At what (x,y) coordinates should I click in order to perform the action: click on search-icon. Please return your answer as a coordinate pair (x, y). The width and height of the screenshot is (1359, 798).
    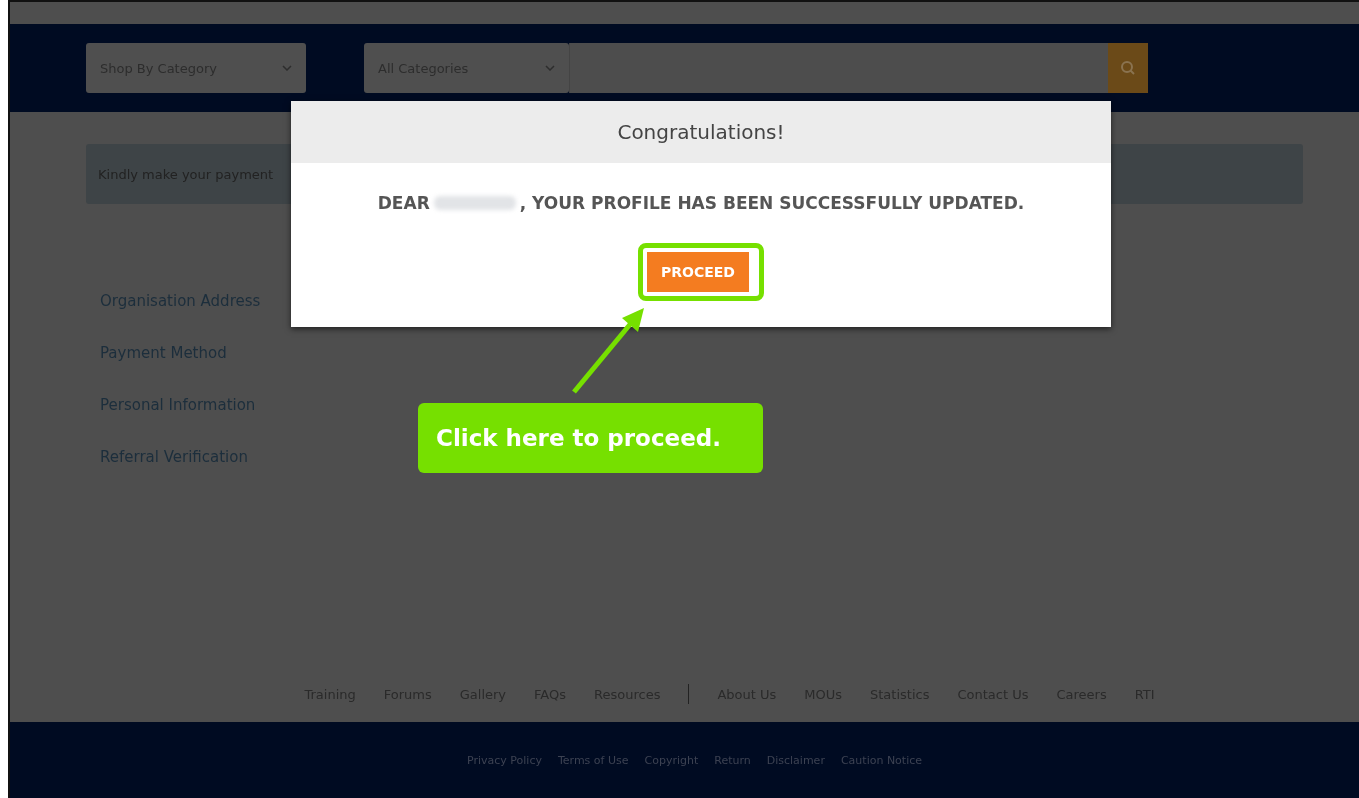
    Looking at the image, I should click on (1128, 68).